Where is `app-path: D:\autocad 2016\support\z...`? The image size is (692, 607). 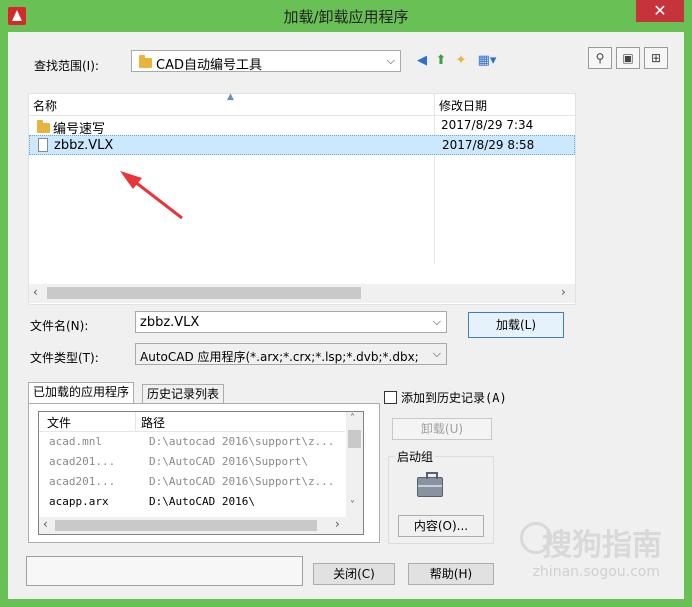
app-path: D:\autocad 2016\support\z... is located at coordinates (242, 441).